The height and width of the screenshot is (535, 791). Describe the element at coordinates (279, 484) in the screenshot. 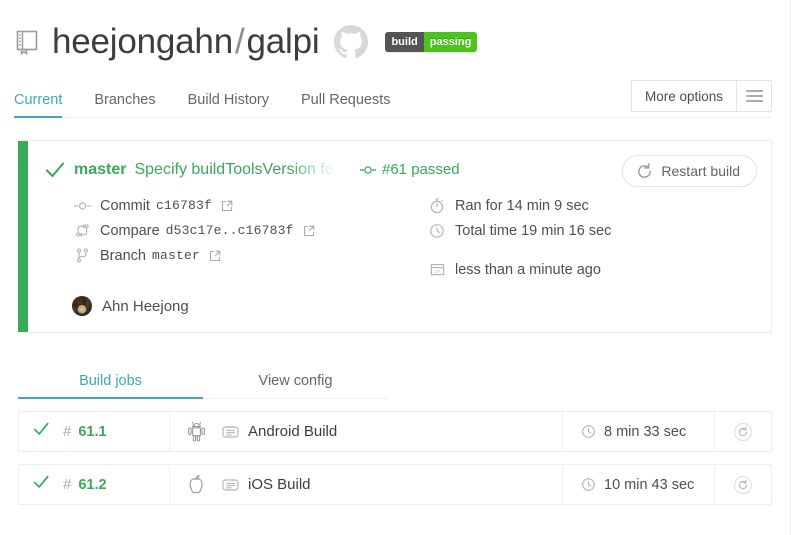

I see `job-config-name: iOS Build` at that location.